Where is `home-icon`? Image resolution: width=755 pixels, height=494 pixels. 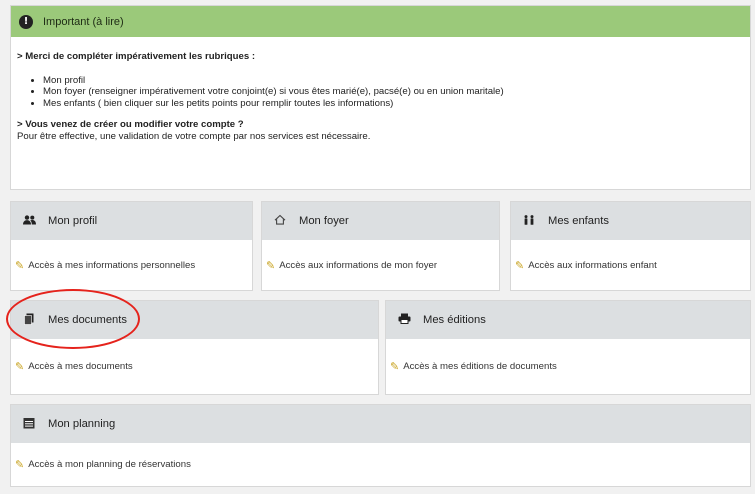
home-icon is located at coordinates (280, 221).